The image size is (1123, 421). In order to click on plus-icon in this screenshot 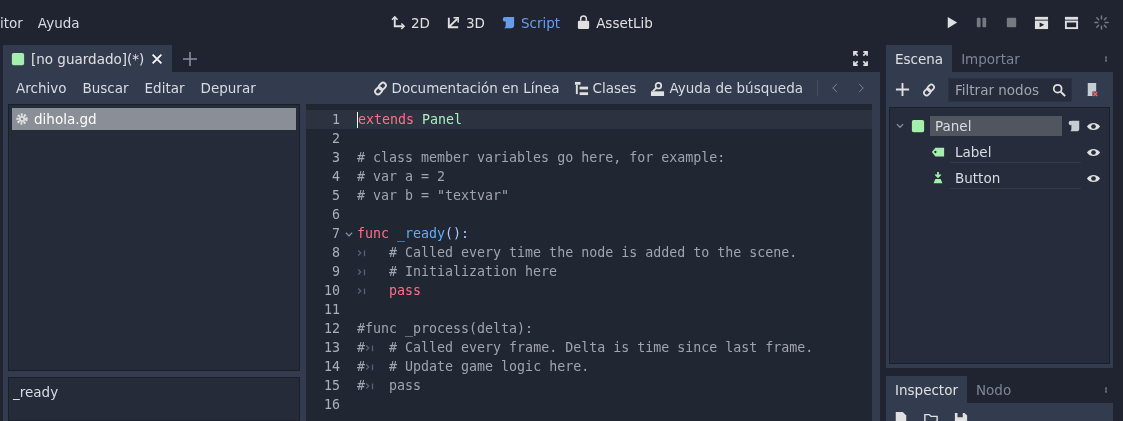, I will do `click(190, 58)`.